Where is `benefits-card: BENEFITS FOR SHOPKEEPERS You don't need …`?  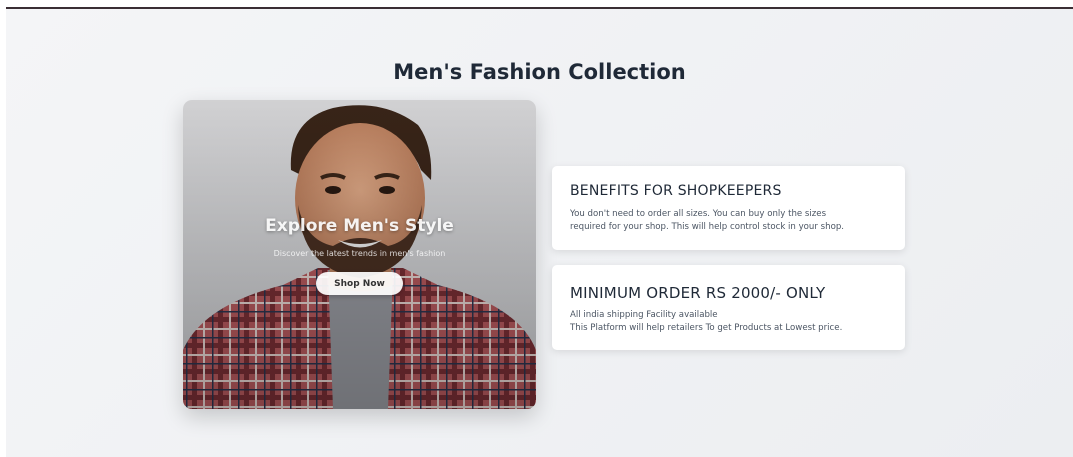 benefits-card: BENEFITS FOR SHOPKEEPERS You don't need … is located at coordinates (728, 208).